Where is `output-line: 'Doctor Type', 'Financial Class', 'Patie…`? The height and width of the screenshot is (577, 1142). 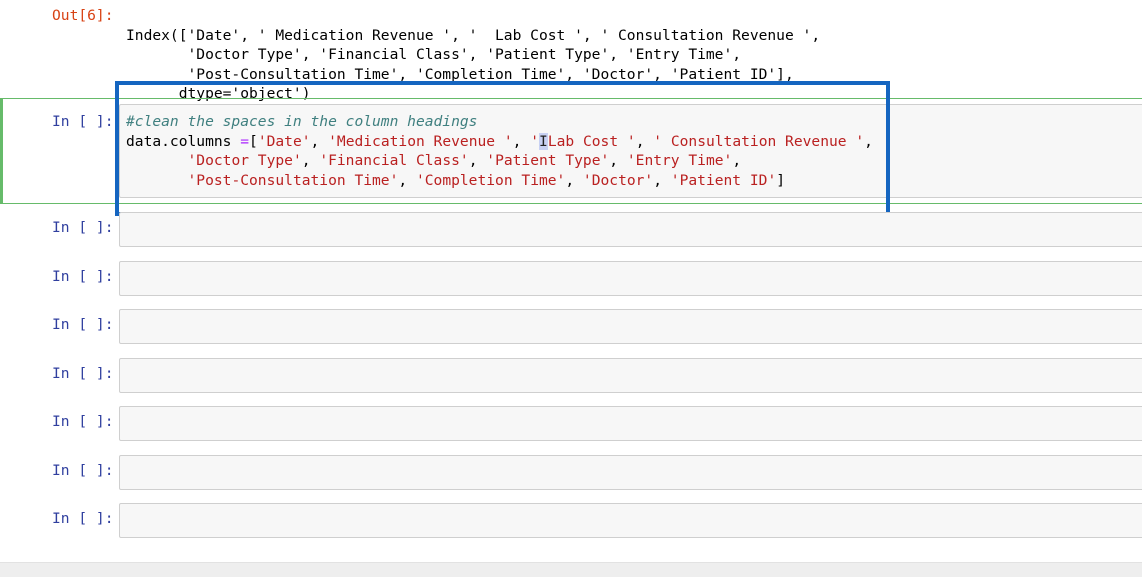 output-line: 'Doctor Type', 'Financial Class', 'Patie… is located at coordinates (434, 54).